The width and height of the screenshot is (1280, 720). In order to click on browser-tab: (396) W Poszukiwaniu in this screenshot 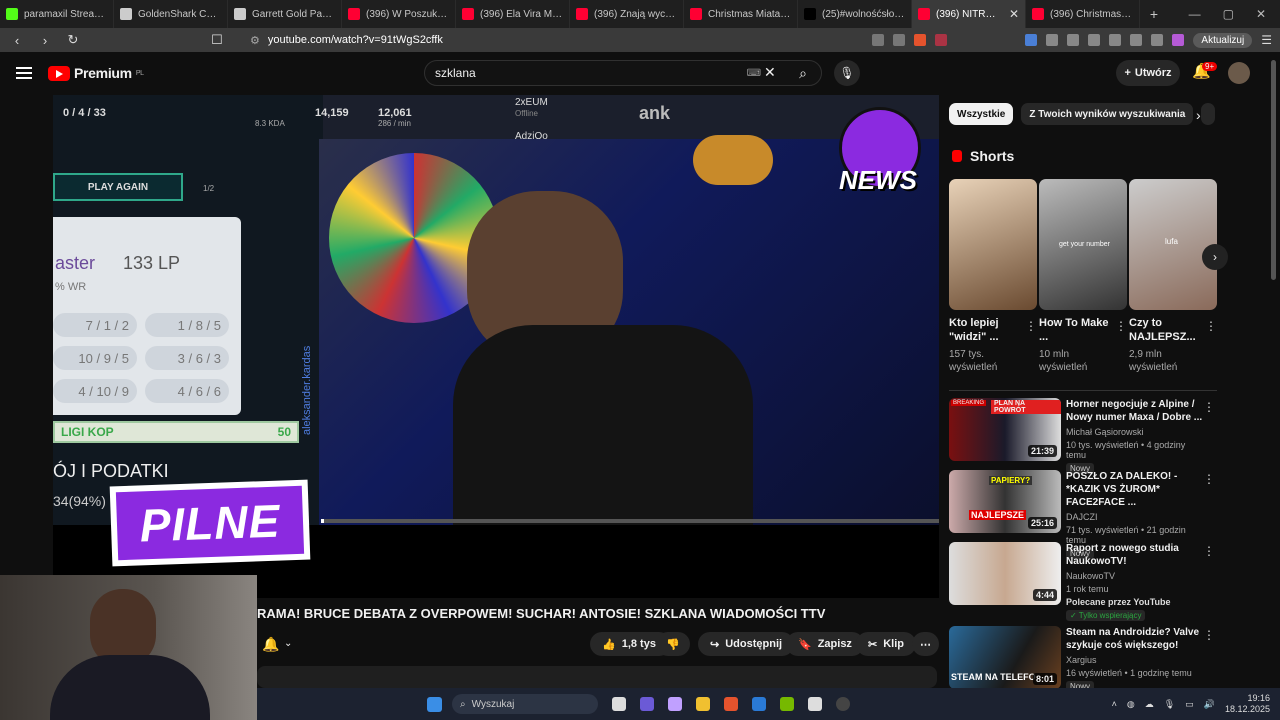, I will do `click(399, 14)`.